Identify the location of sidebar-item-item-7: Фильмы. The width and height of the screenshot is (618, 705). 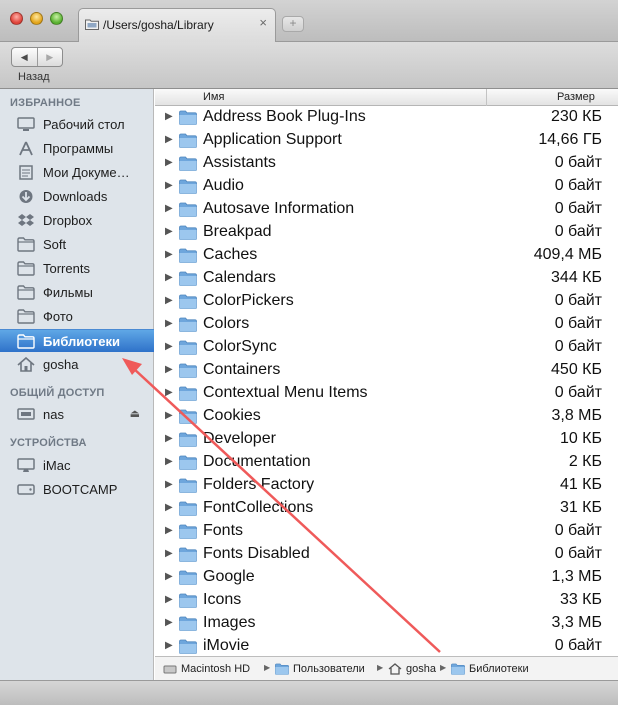
(77, 292).